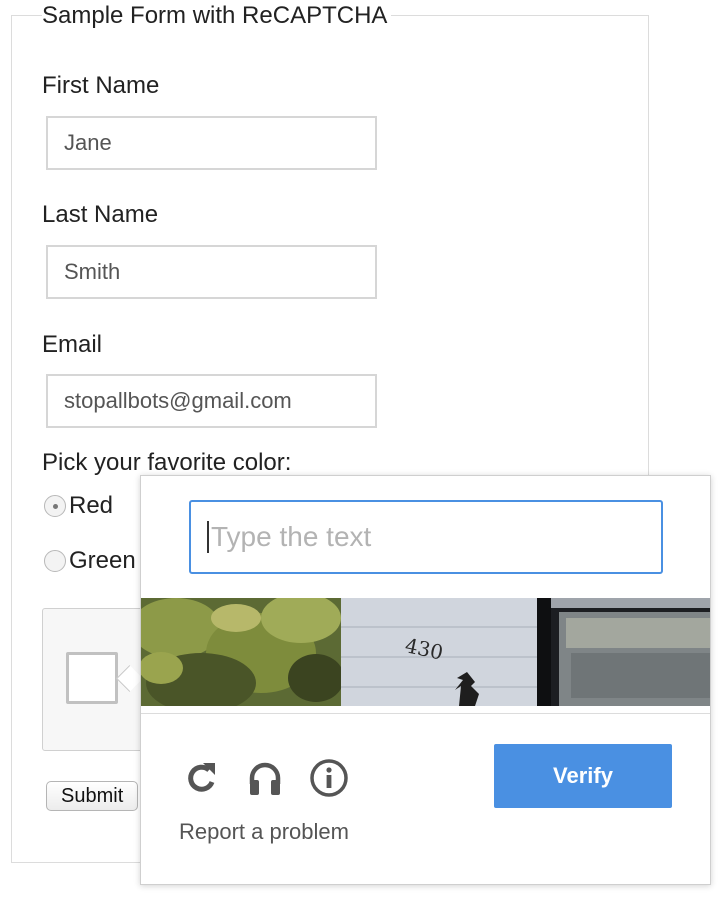 The width and height of the screenshot is (727, 900). I want to click on email-input, so click(211, 401).